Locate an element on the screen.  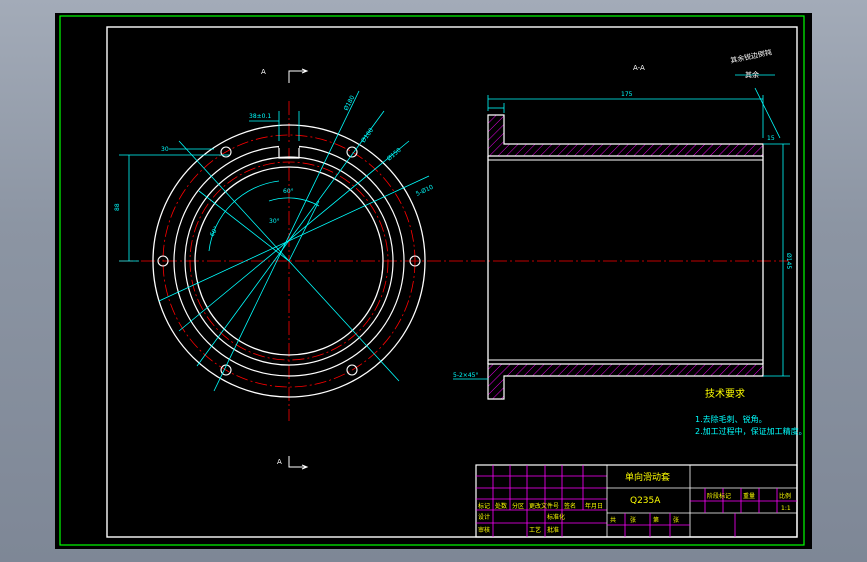
tb-header-2: 处数 is located at coordinates (501, 506).